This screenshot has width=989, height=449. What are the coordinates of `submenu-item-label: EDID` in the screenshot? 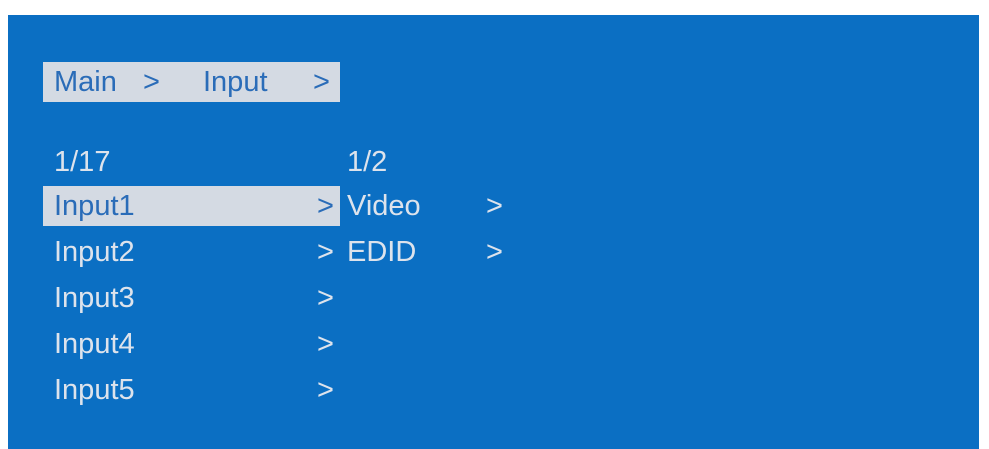 It's located at (382, 252).